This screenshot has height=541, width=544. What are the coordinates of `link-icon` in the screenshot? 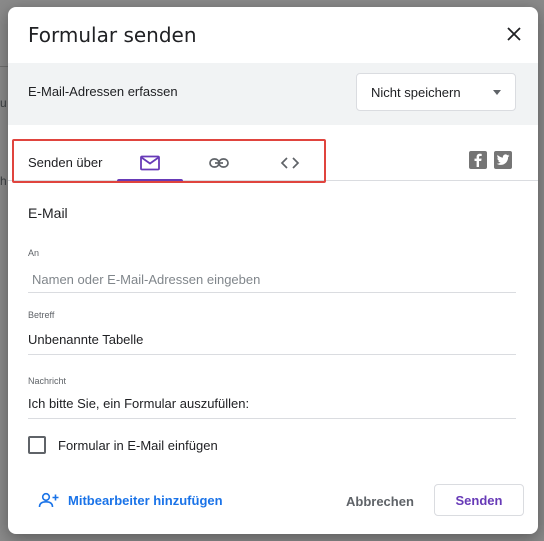 It's located at (219, 163).